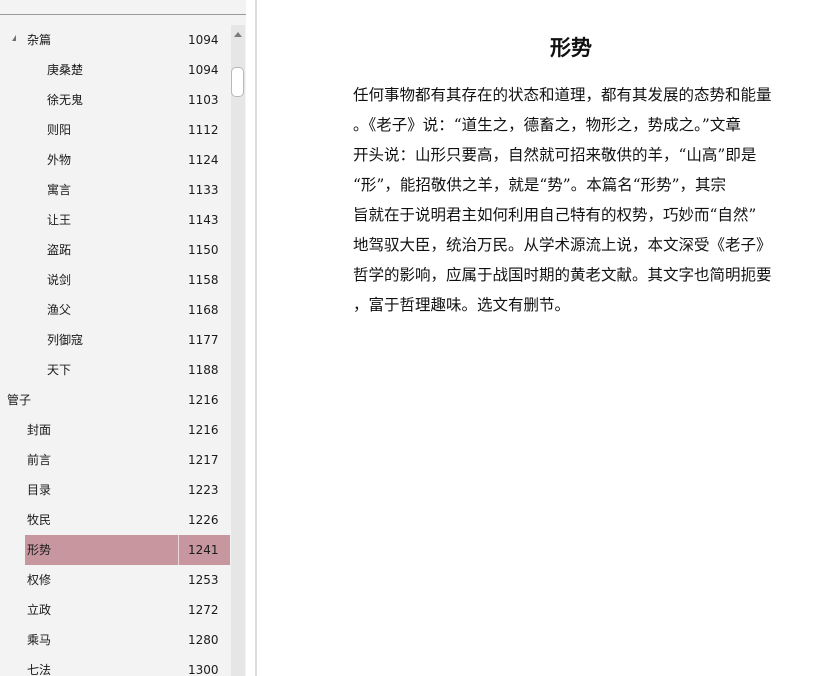 The image size is (826, 676). What do you see at coordinates (59, 190) in the screenshot?
I see `toc-item-title: 寓言` at bounding box center [59, 190].